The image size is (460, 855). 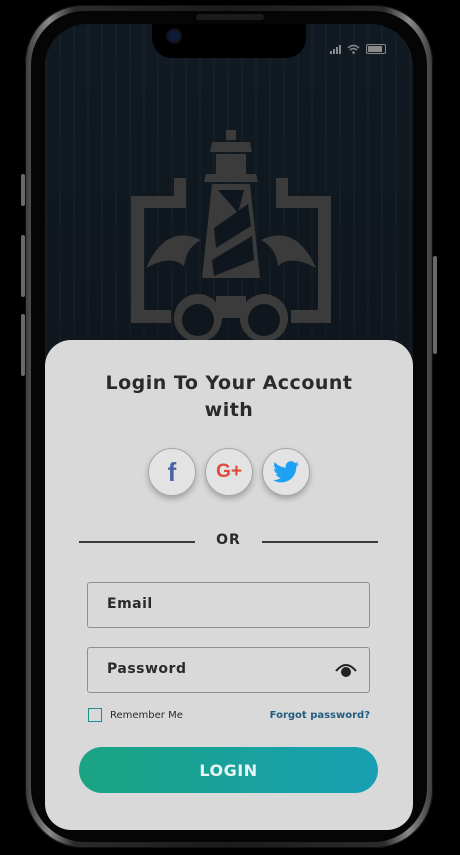 I want to click on title-line-2: with, so click(x=229, y=410).